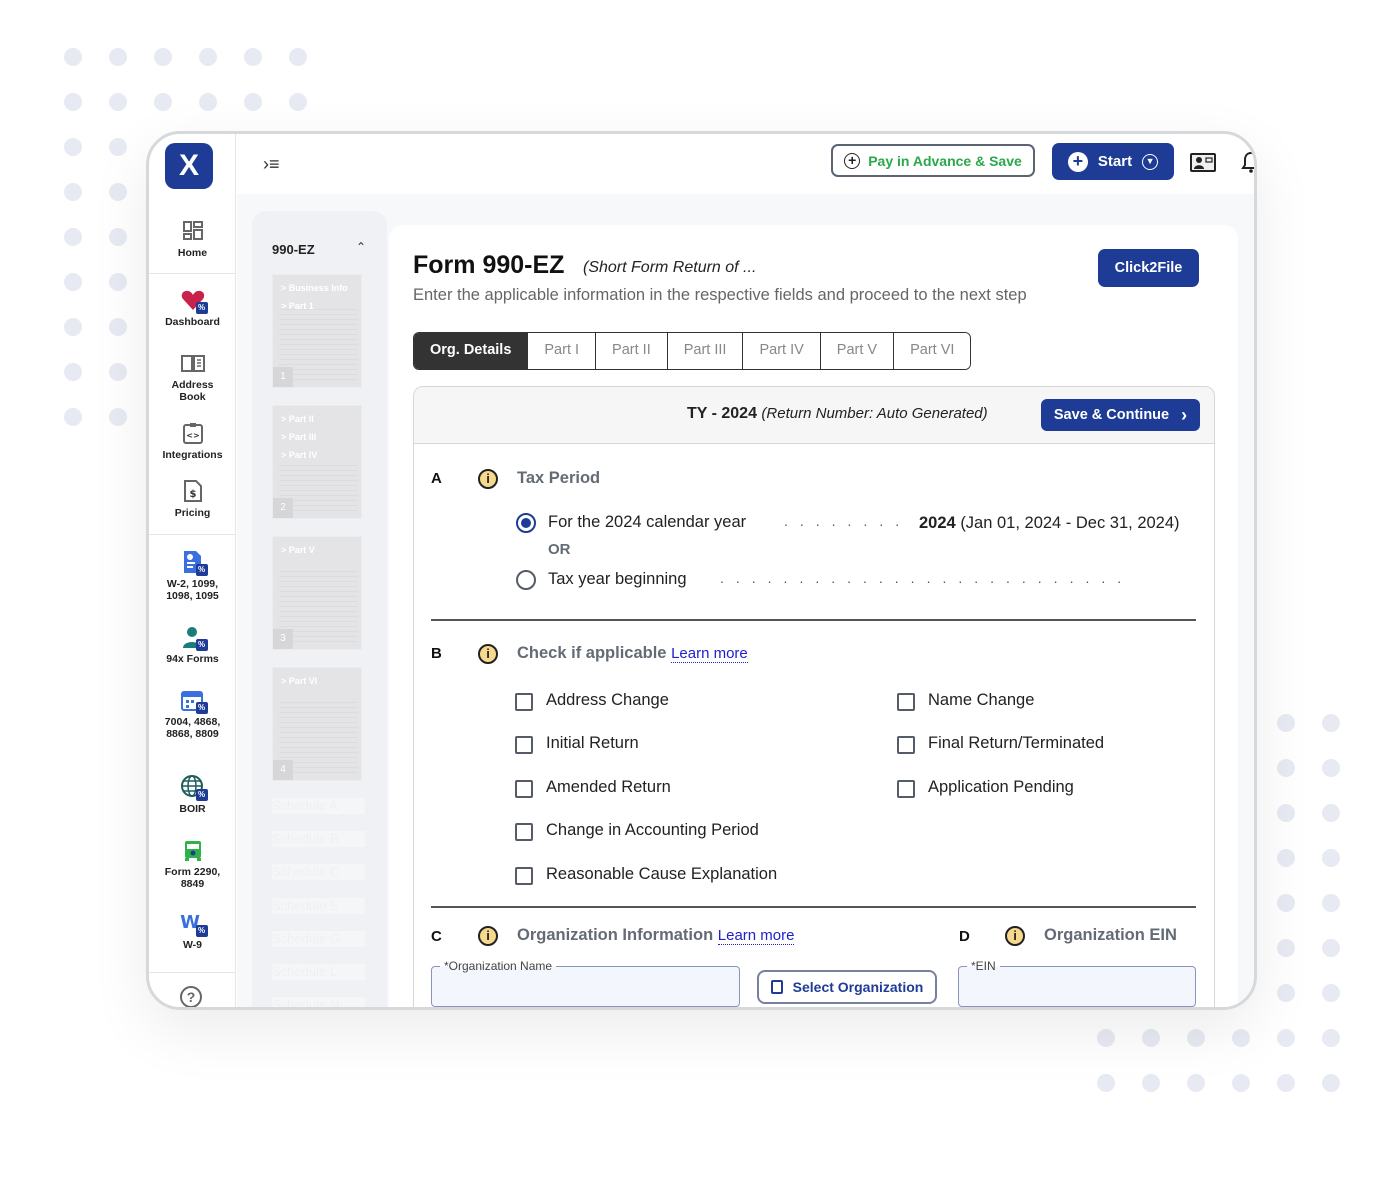 The height and width of the screenshot is (1185, 1373). What do you see at coordinates (607, 700) in the screenshot?
I see `checkbox-label: Address Change` at bounding box center [607, 700].